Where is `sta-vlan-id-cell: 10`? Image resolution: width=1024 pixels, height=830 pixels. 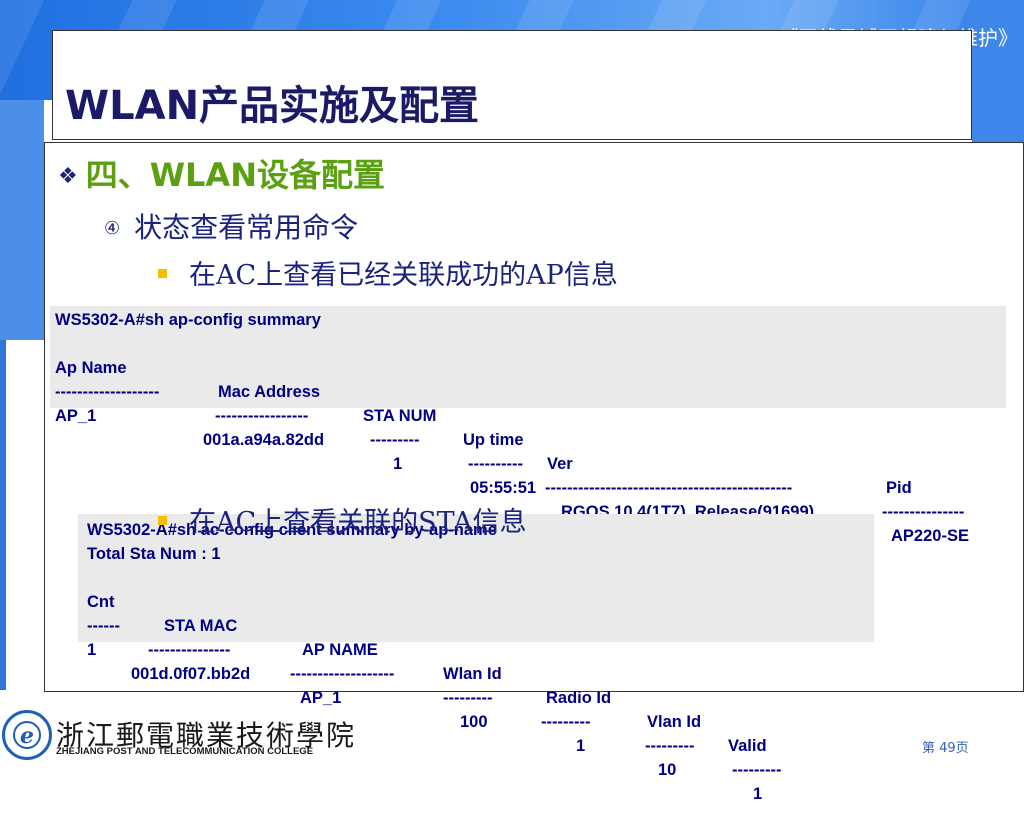 sta-vlan-id-cell: 10 is located at coordinates (667, 770).